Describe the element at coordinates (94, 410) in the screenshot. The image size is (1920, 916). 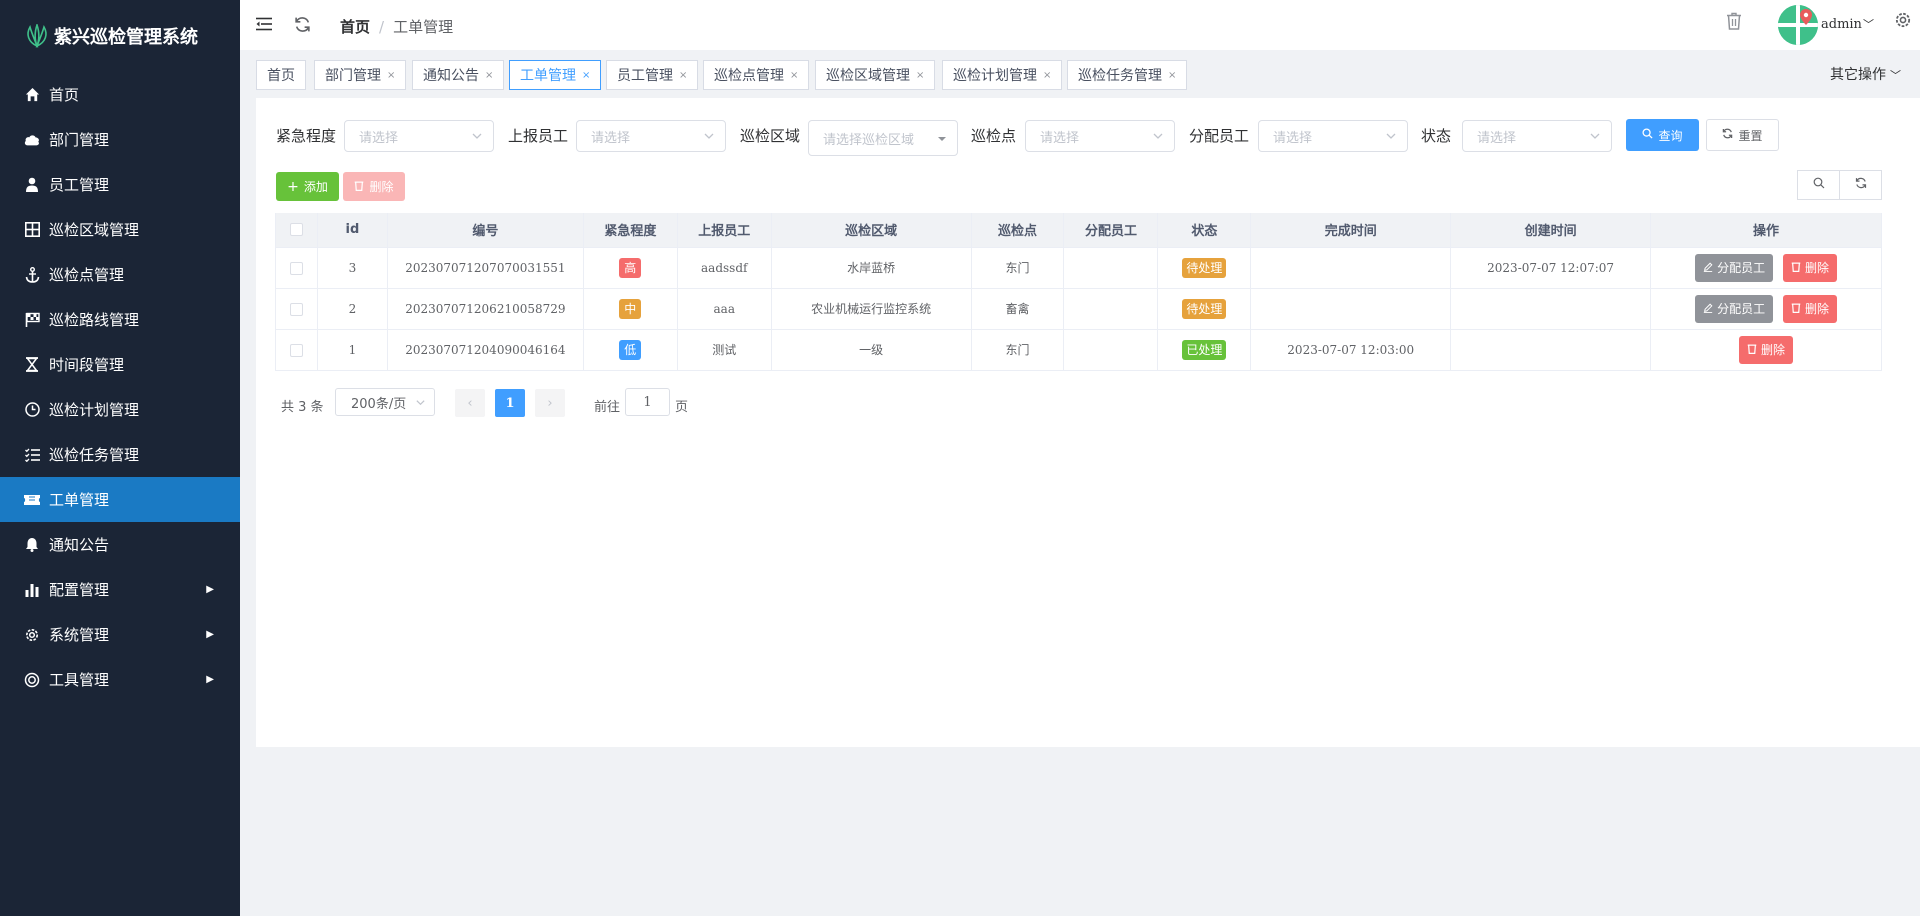
I see `sidebar-item-label: 巡检计划管理` at that location.